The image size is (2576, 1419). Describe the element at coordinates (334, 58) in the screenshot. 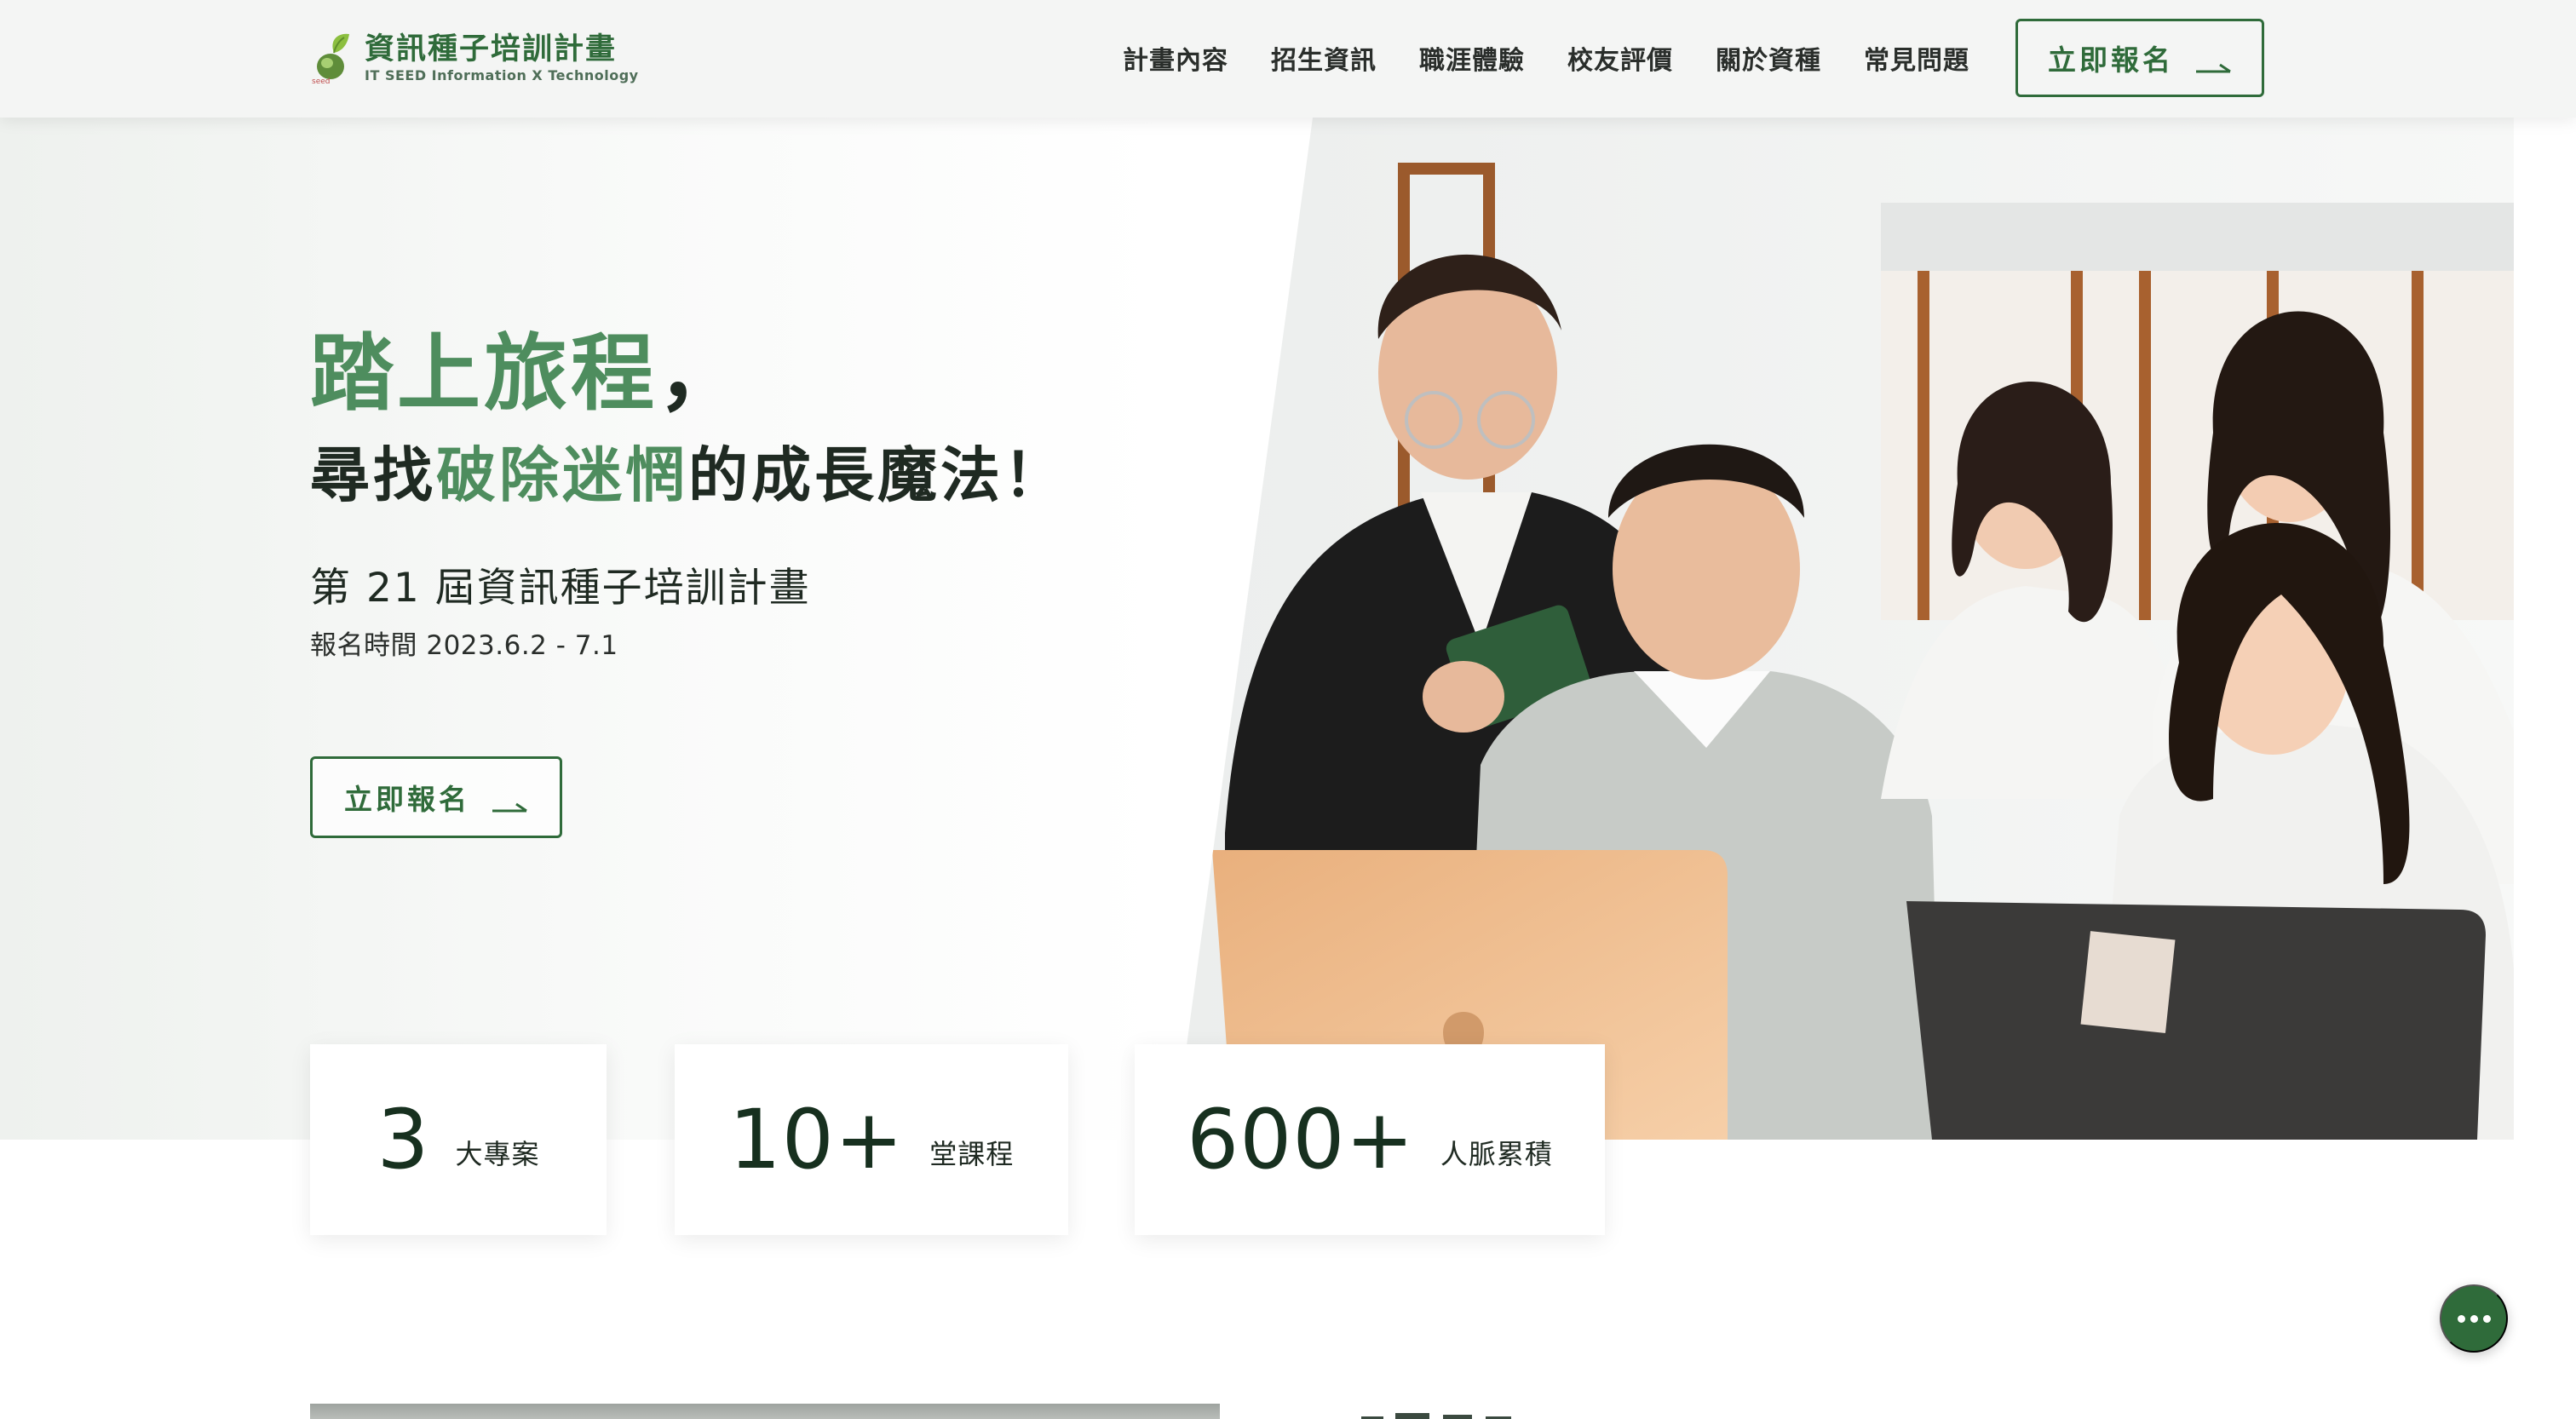

I see `seed-logo-icon: seed` at that location.